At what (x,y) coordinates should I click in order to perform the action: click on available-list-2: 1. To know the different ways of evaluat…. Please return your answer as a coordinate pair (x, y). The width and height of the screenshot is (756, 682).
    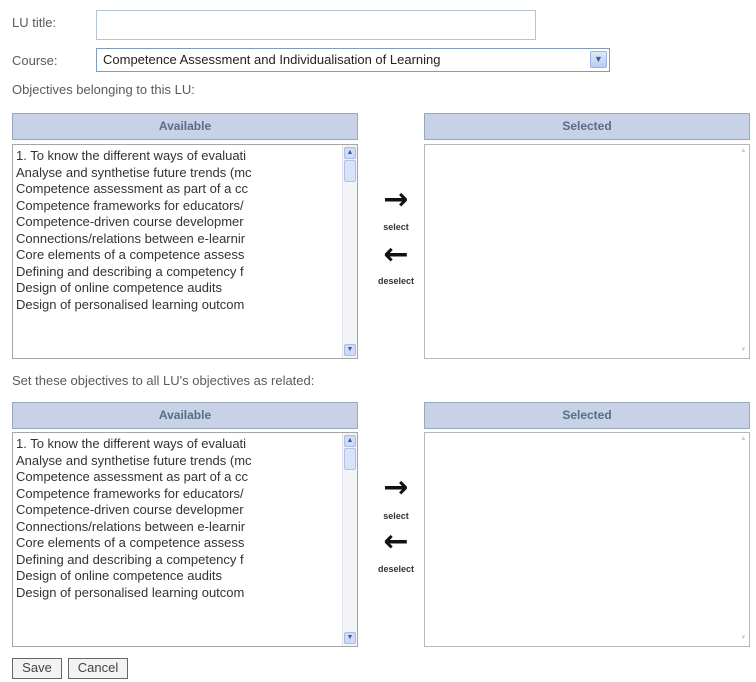
    Looking at the image, I should click on (185, 539).